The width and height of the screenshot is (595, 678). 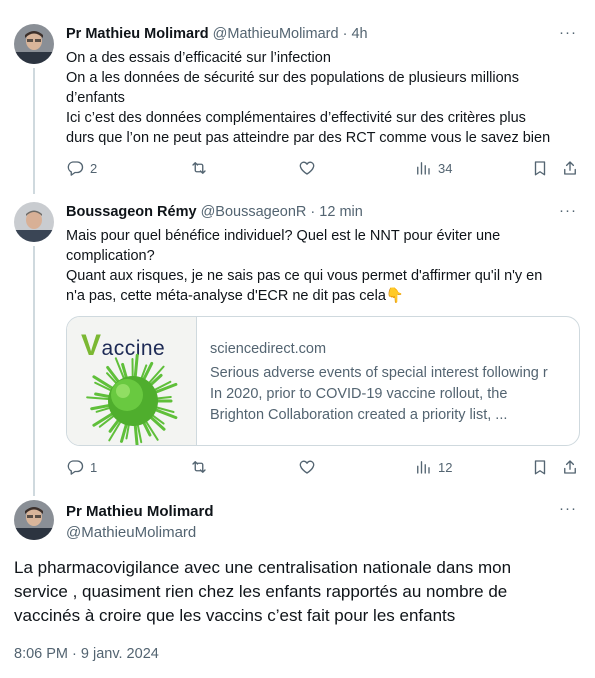 I want to click on views-button: 12, so click(x=433, y=467).